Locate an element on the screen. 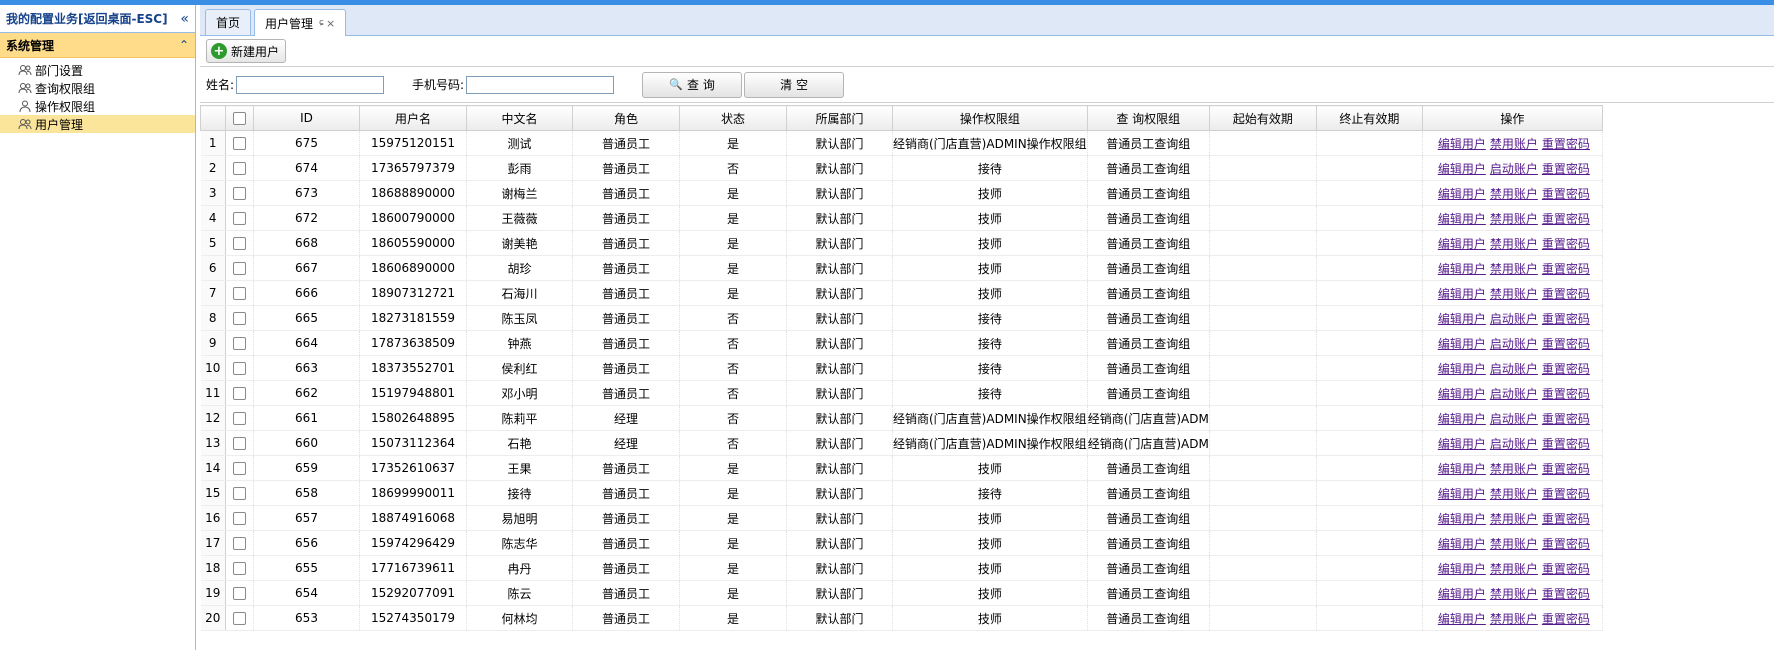  chevron-up-icon: ⌃ is located at coordinates (184, 45).